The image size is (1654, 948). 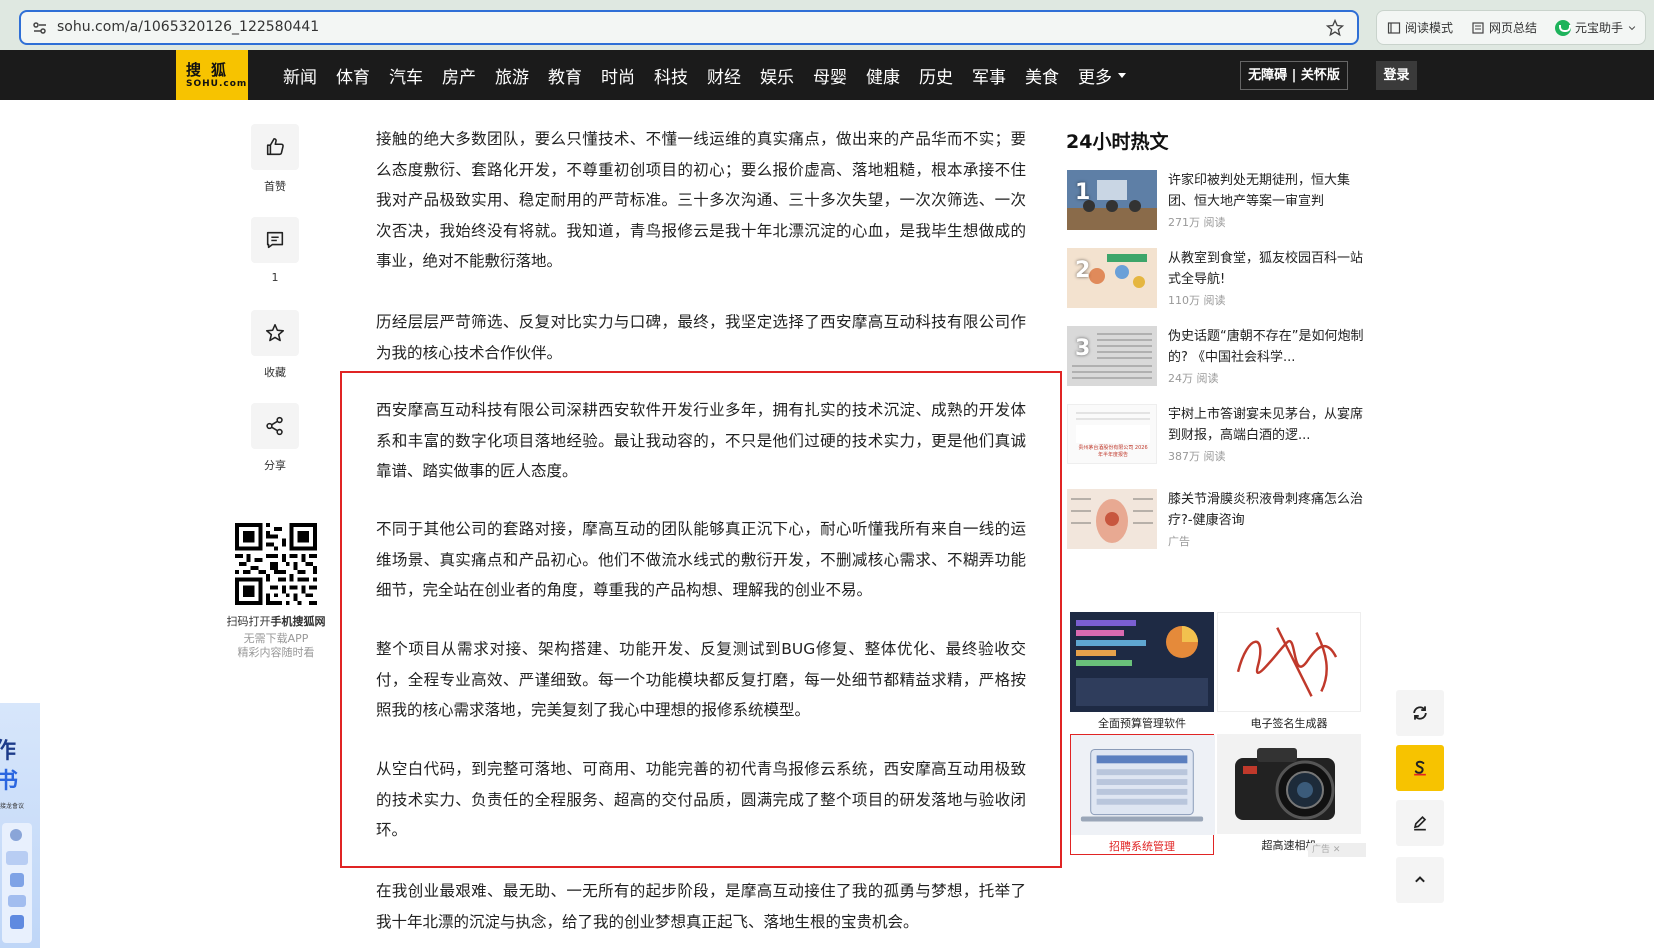 I want to click on favorite-action: 收藏, so click(x=275, y=345).